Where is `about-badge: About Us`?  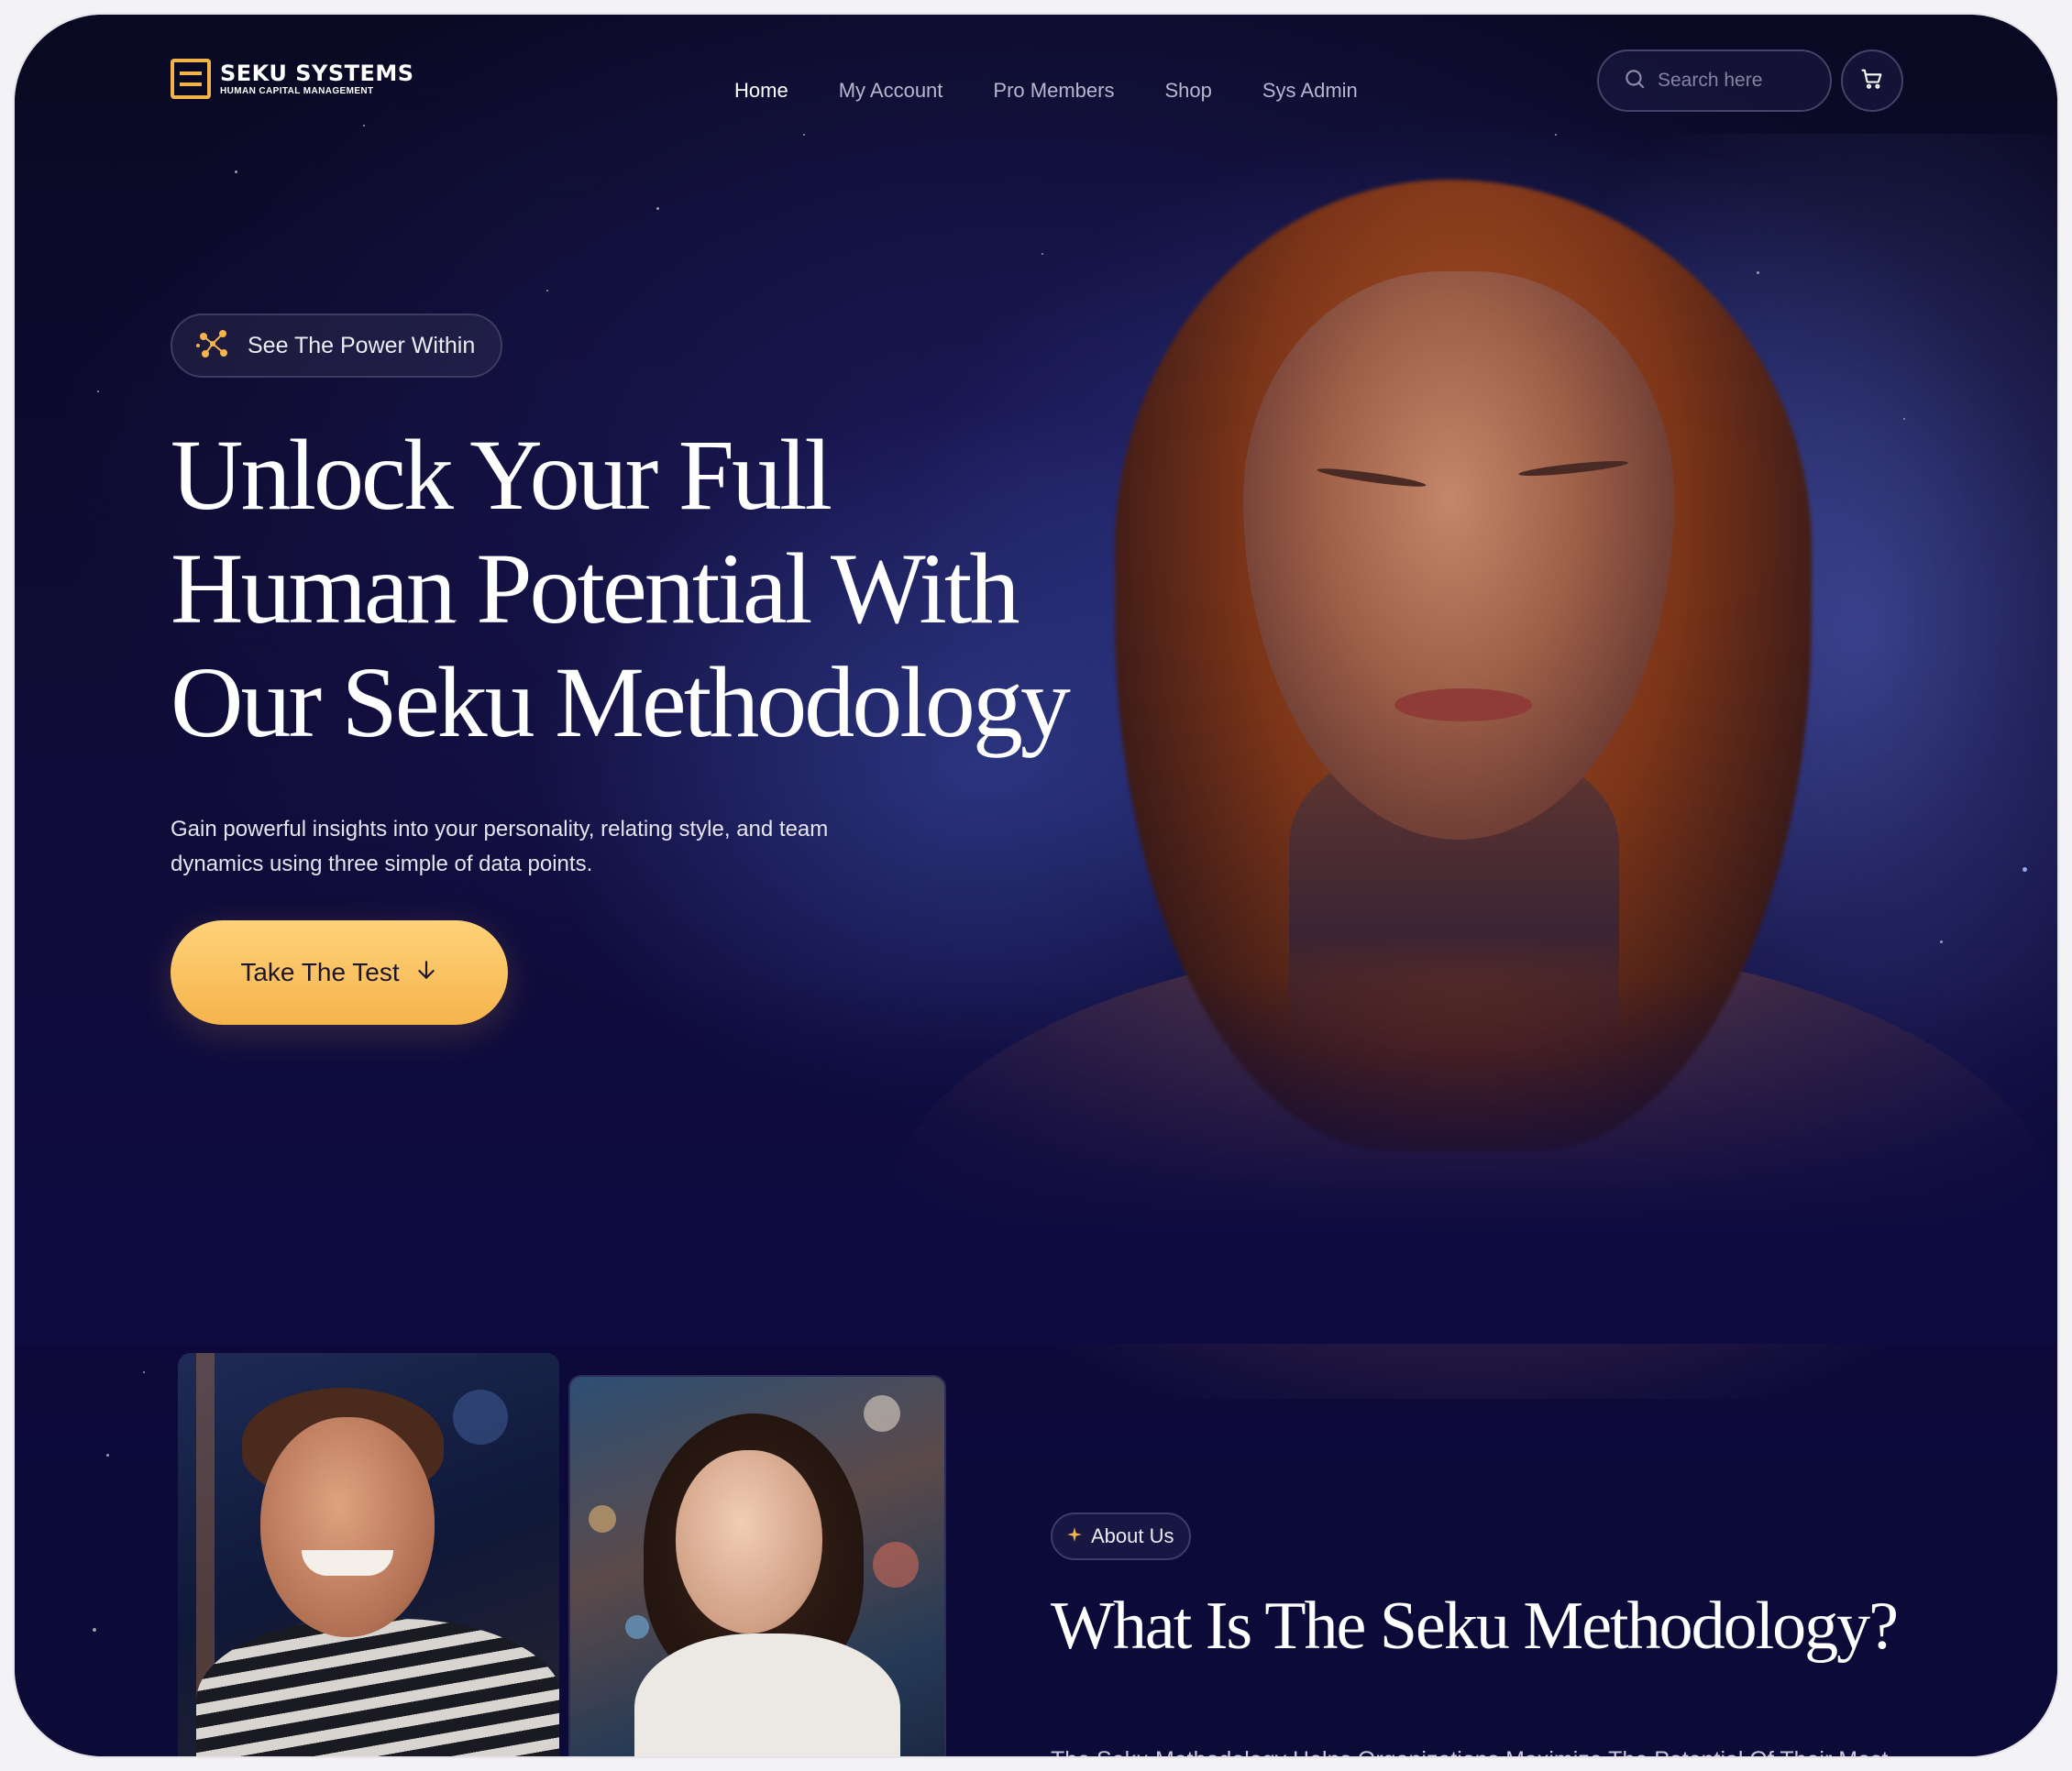 about-badge: About Us is located at coordinates (1121, 1536).